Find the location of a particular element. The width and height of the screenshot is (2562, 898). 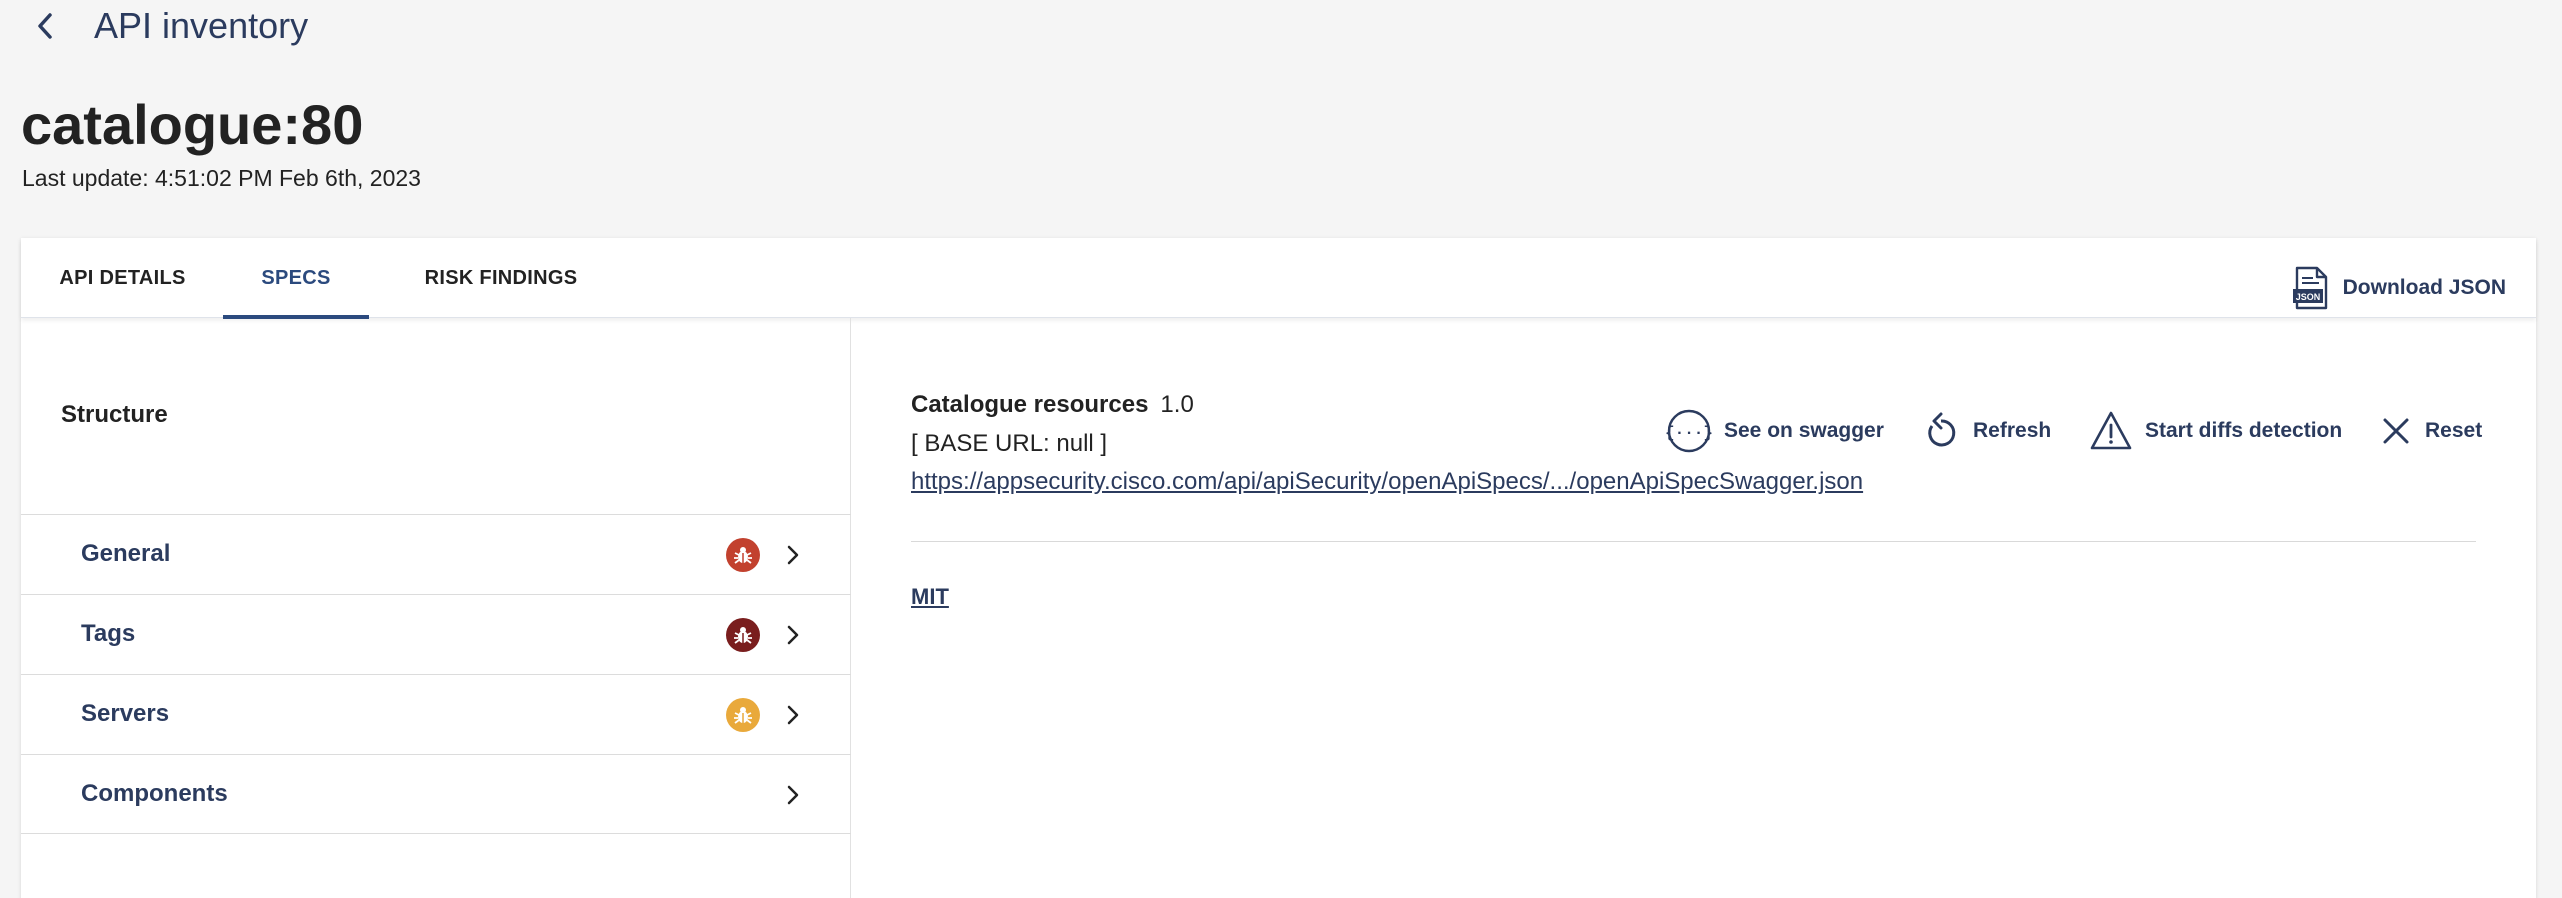

start-diffs-detection-label: Start diffs detection is located at coordinates (2244, 430).